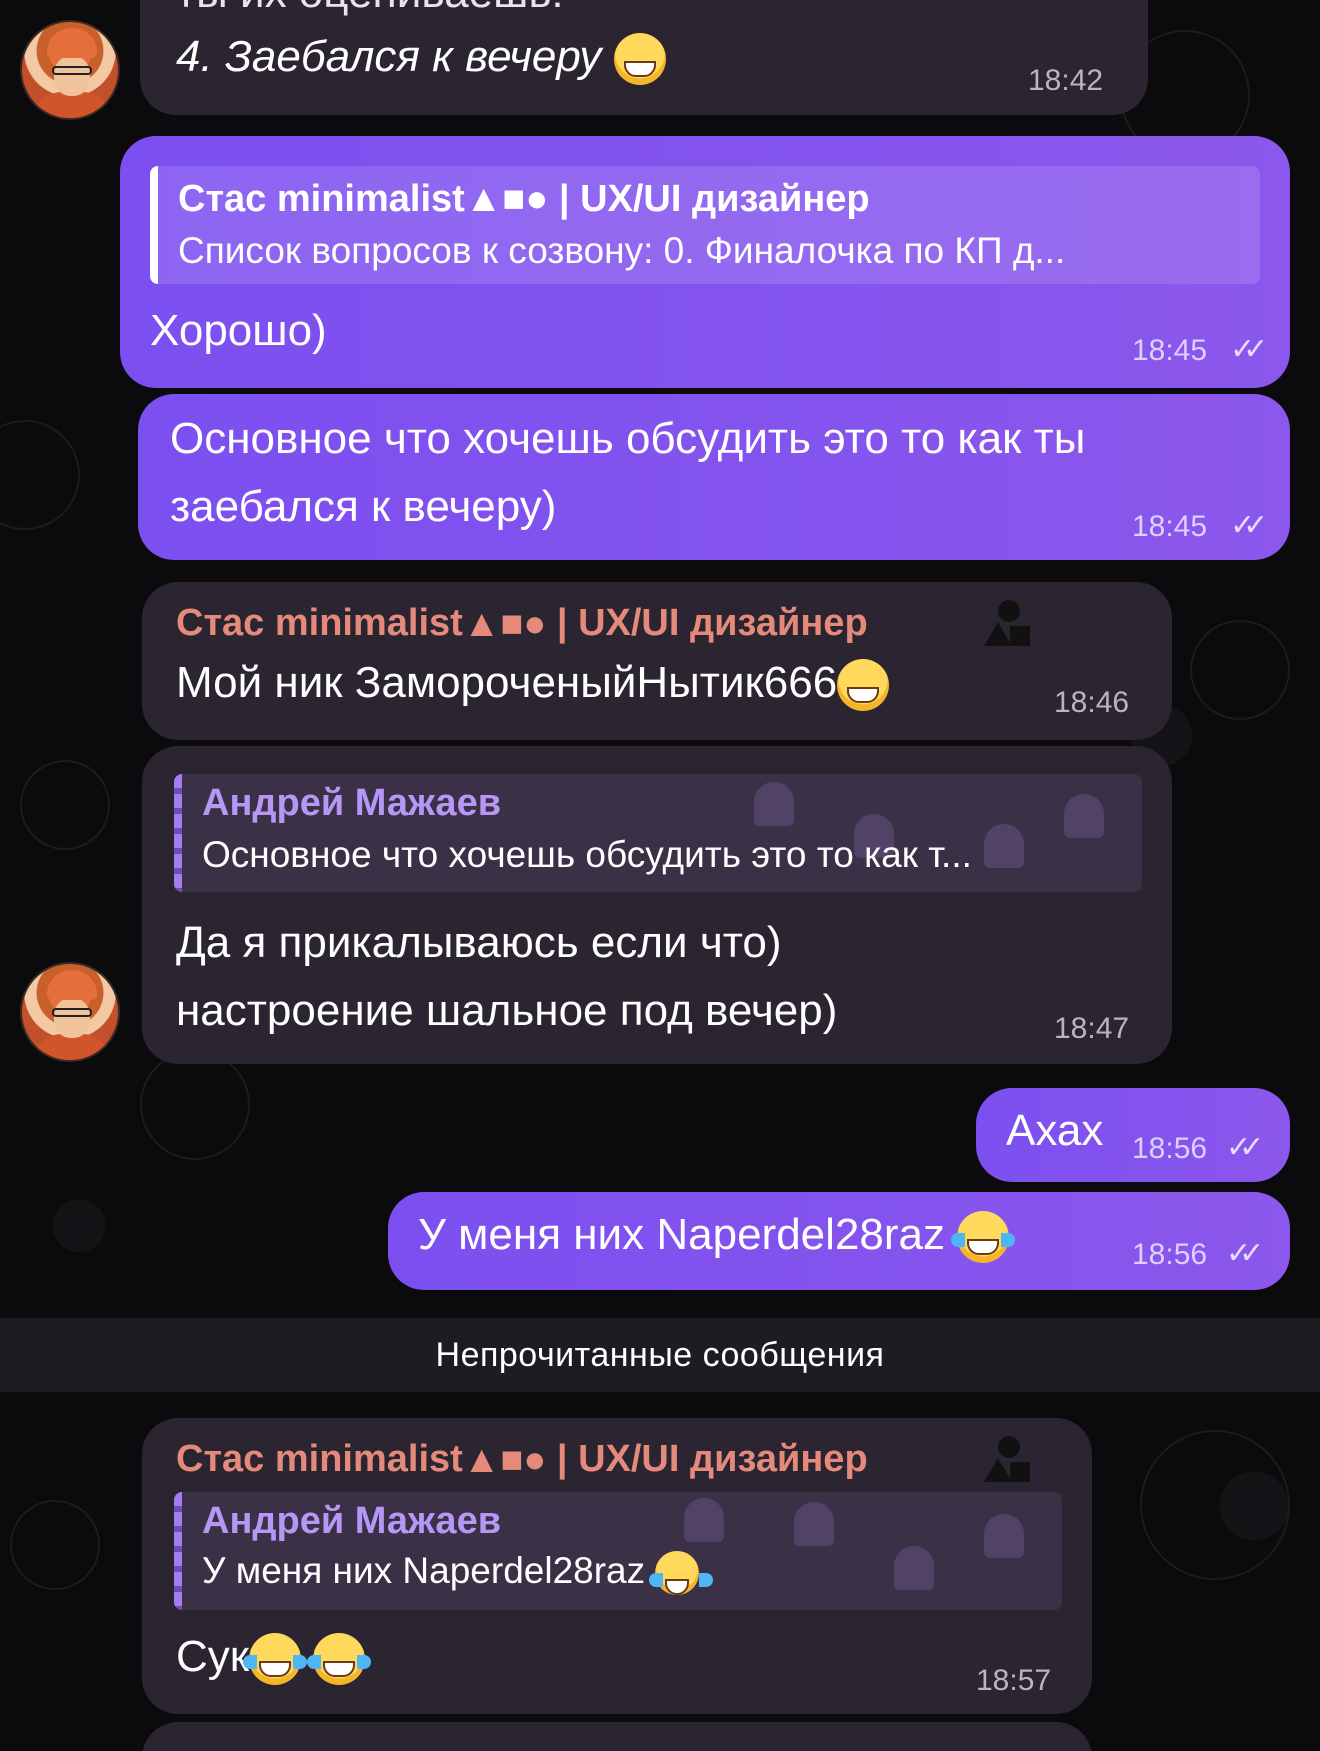 The width and height of the screenshot is (1320, 1751). What do you see at coordinates (424, 1570) in the screenshot?
I see `quote-text-content: У меня них Naperdel28raz` at bounding box center [424, 1570].